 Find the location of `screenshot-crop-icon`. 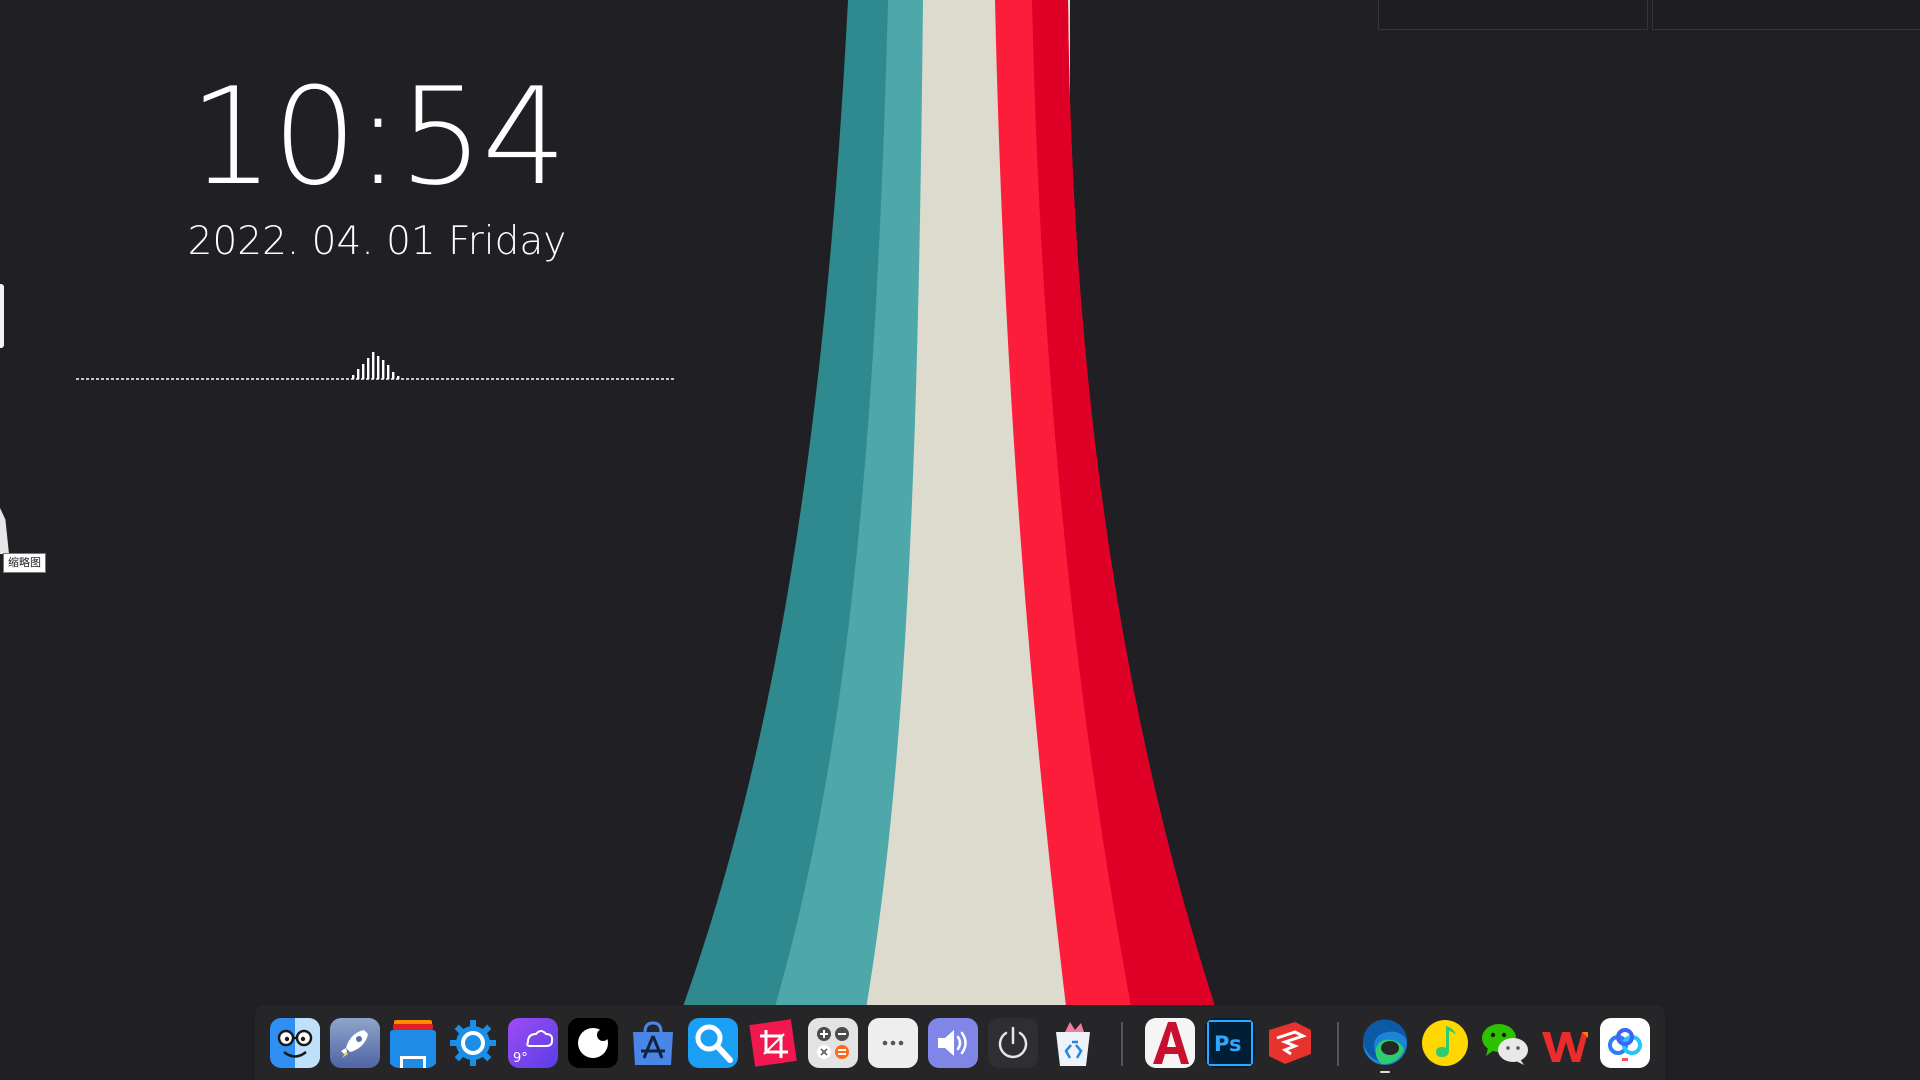

screenshot-crop-icon is located at coordinates (773, 1043).